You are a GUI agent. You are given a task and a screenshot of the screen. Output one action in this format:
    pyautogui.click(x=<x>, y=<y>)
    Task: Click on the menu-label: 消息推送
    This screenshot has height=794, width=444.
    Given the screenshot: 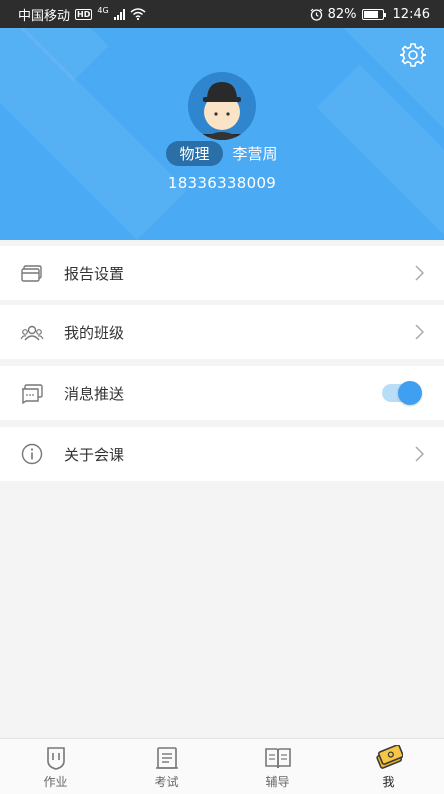 What is the action you would take?
    pyautogui.click(x=94, y=393)
    